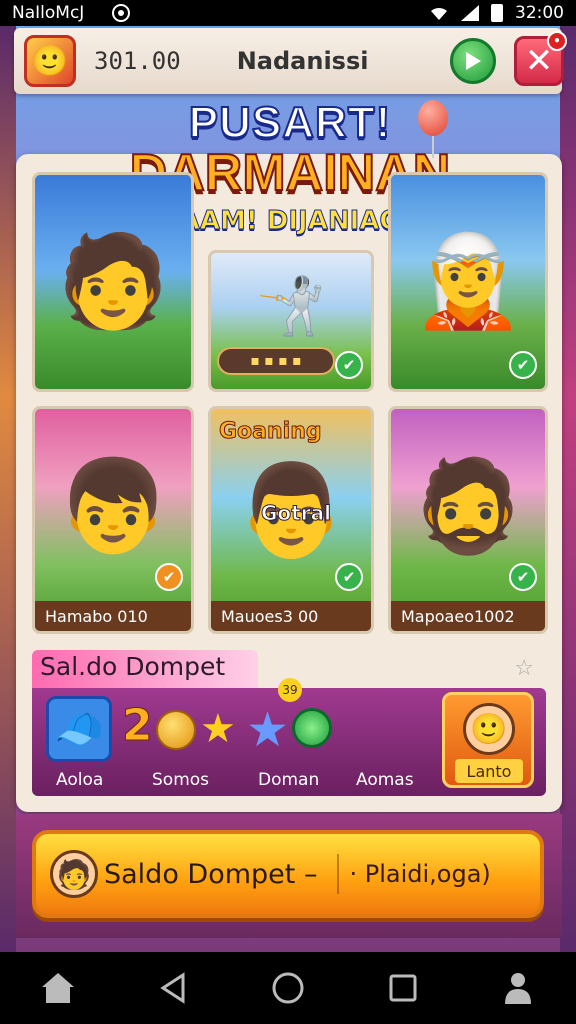 This screenshot has height=1024, width=576. I want to click on player-avatar: 🙂, so click(50, 61).